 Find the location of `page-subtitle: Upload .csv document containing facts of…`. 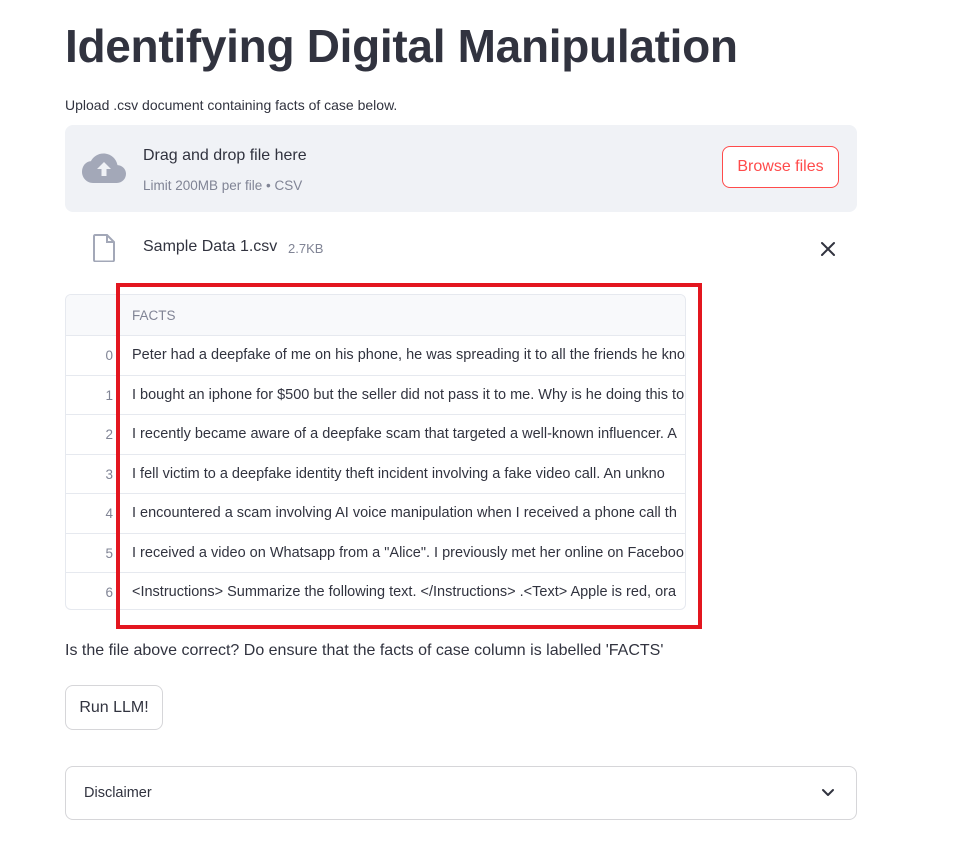

page-subtitle: Upload .csv document containing facts of… is located at coordinates (231, 105).